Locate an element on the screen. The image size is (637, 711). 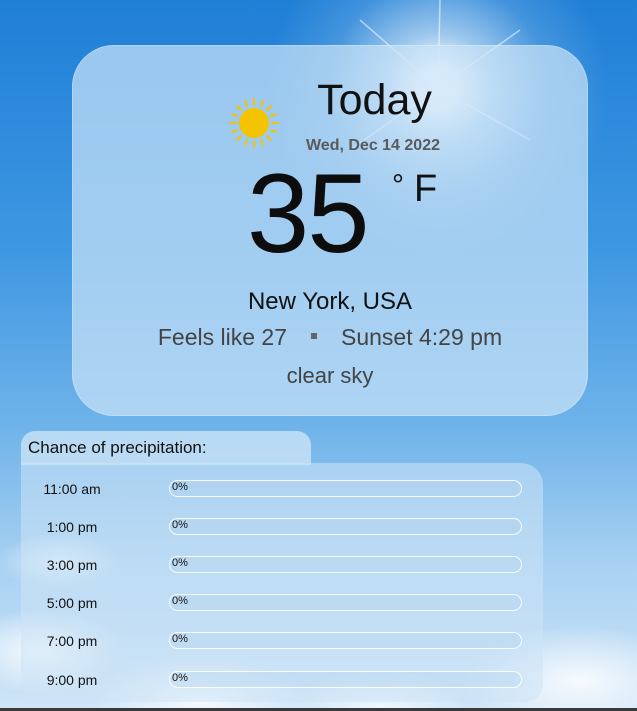
precip-time: 3:00 pm is located at coordinates (72, 565).